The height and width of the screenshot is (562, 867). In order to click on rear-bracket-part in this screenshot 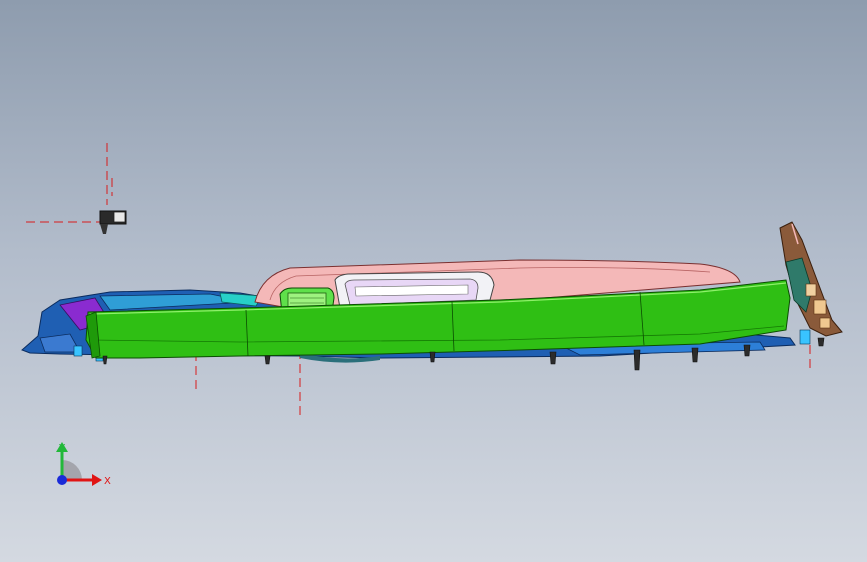, I will do `click(811, 279)`.